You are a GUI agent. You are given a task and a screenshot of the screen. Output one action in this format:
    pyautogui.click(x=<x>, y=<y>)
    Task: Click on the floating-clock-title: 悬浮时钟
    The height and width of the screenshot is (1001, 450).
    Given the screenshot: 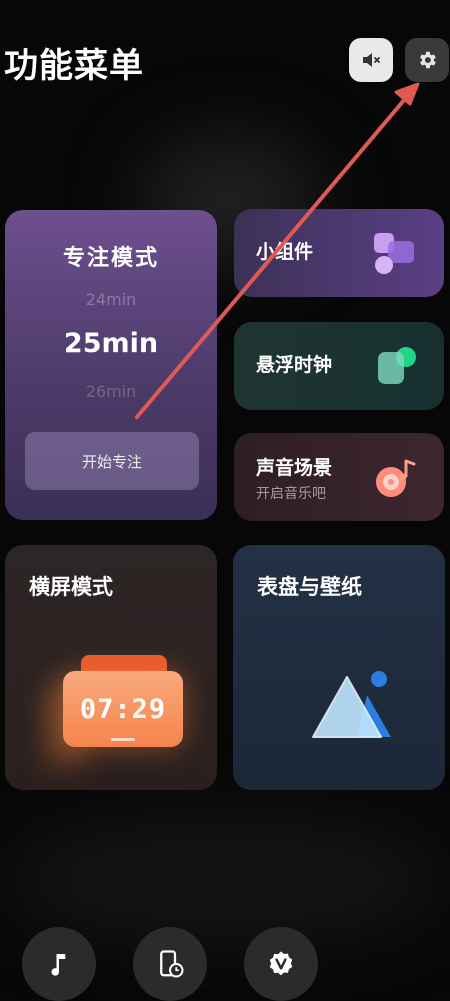 What is the action you would take?
    pyautogui.click(x=294, y=365)
    